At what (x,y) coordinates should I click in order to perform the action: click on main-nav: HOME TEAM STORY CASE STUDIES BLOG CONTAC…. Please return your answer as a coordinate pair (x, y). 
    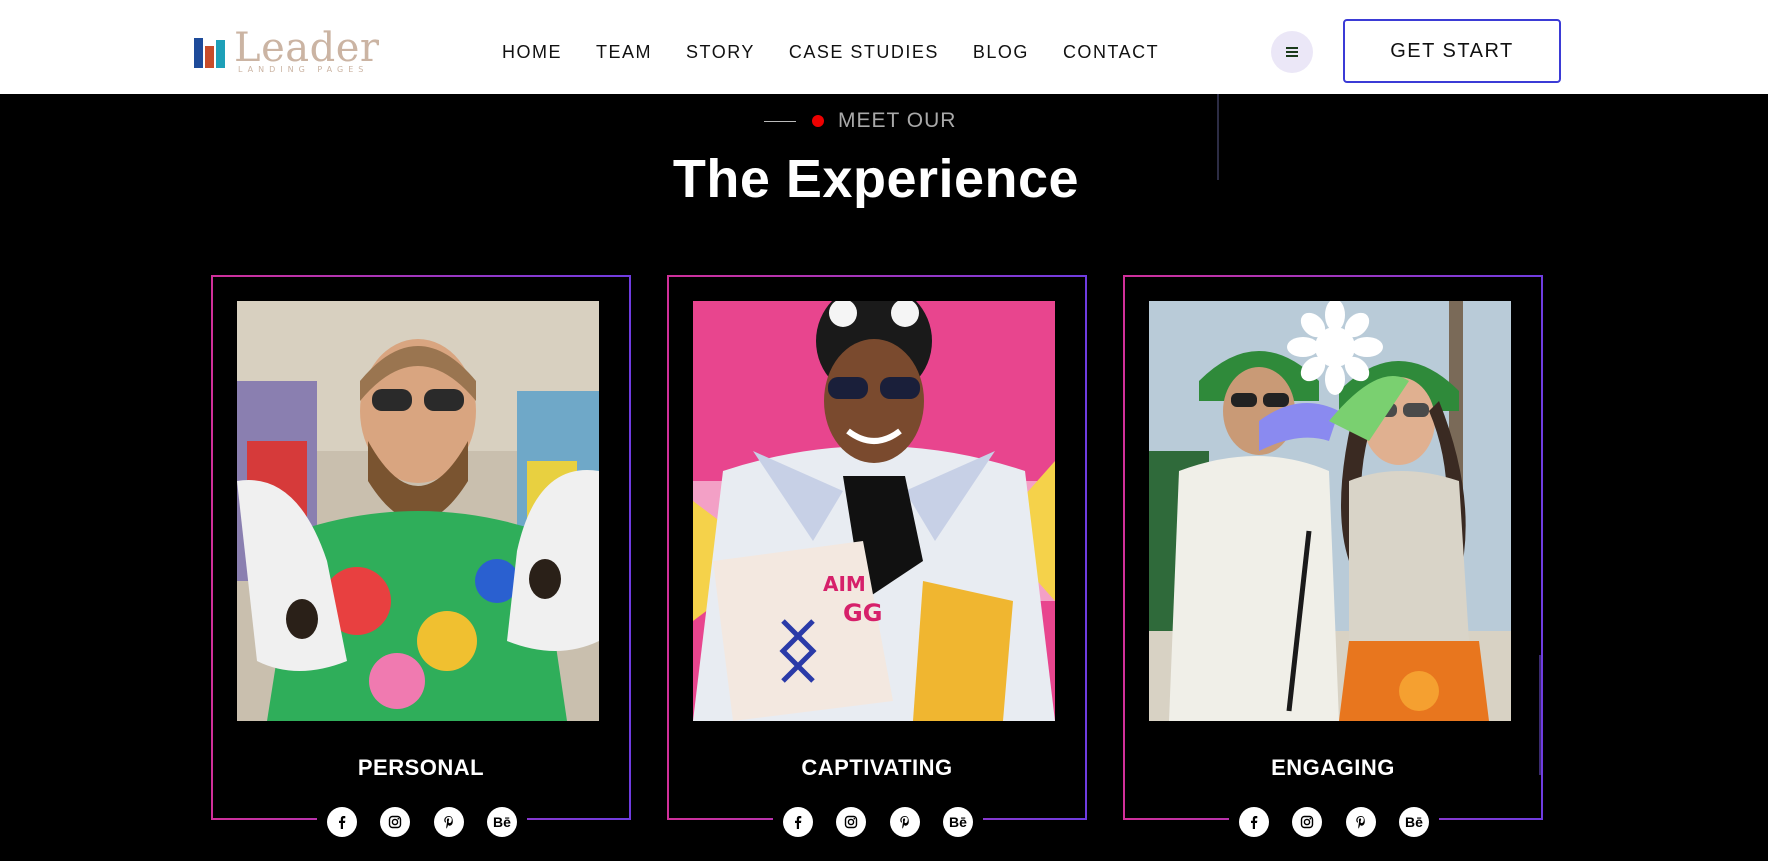
    Looking at the image, I should click on (847, 52).